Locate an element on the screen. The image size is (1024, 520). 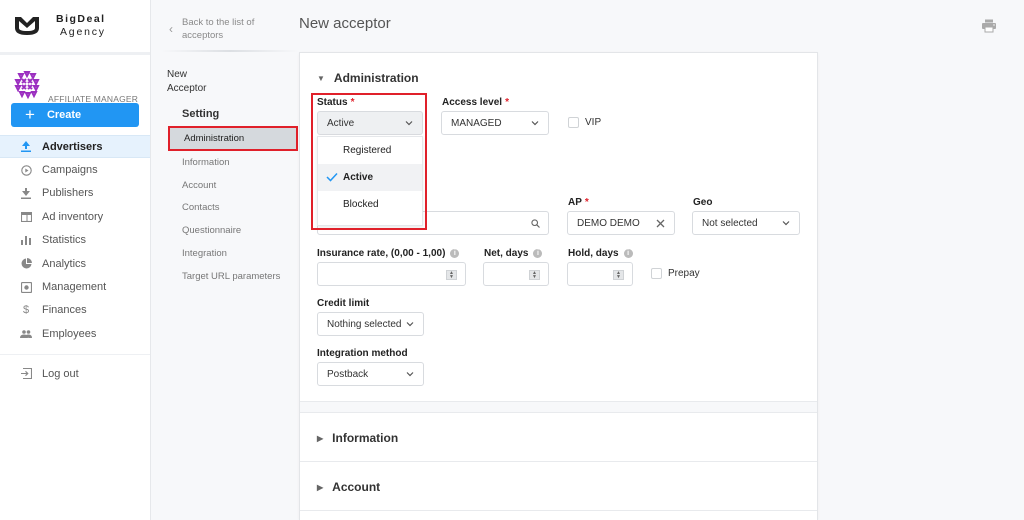
status-option-registered: Registered is located at coordinates (370, 150).